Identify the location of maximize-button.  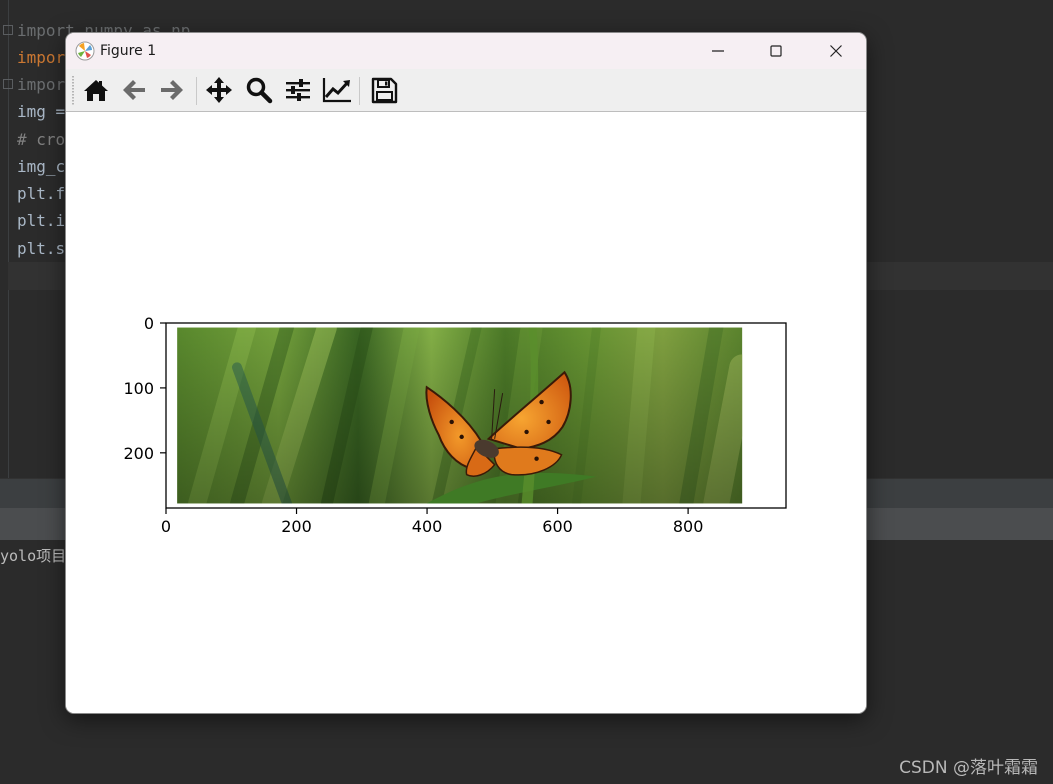
(776, 51).